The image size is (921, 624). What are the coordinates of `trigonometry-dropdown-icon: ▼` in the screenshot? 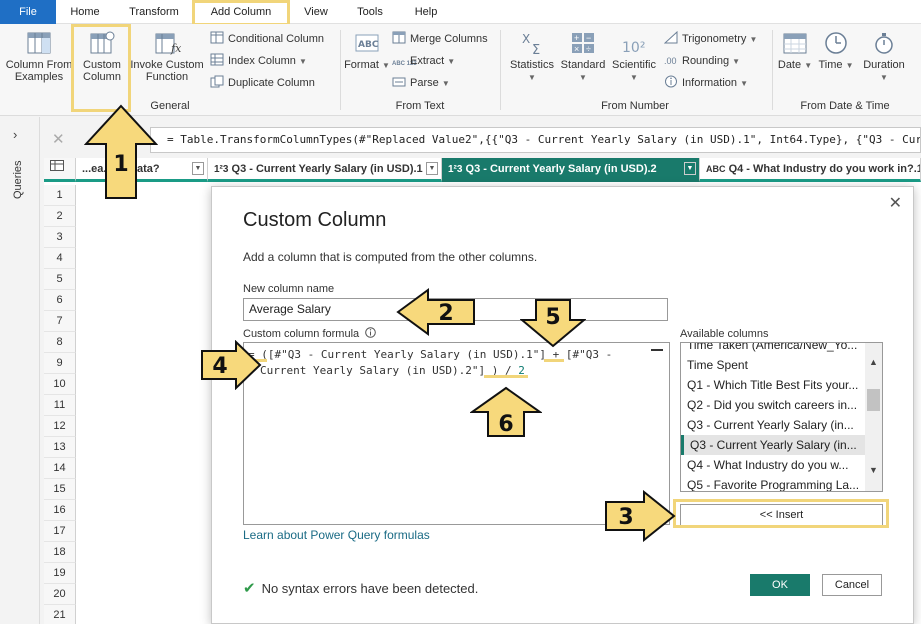 It's located at (753, 39).